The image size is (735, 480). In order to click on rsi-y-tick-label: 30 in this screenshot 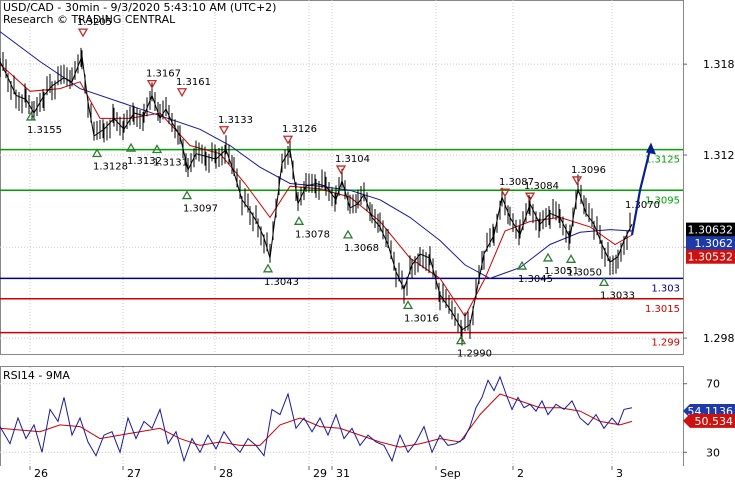, I will do `click(713, 452)`.